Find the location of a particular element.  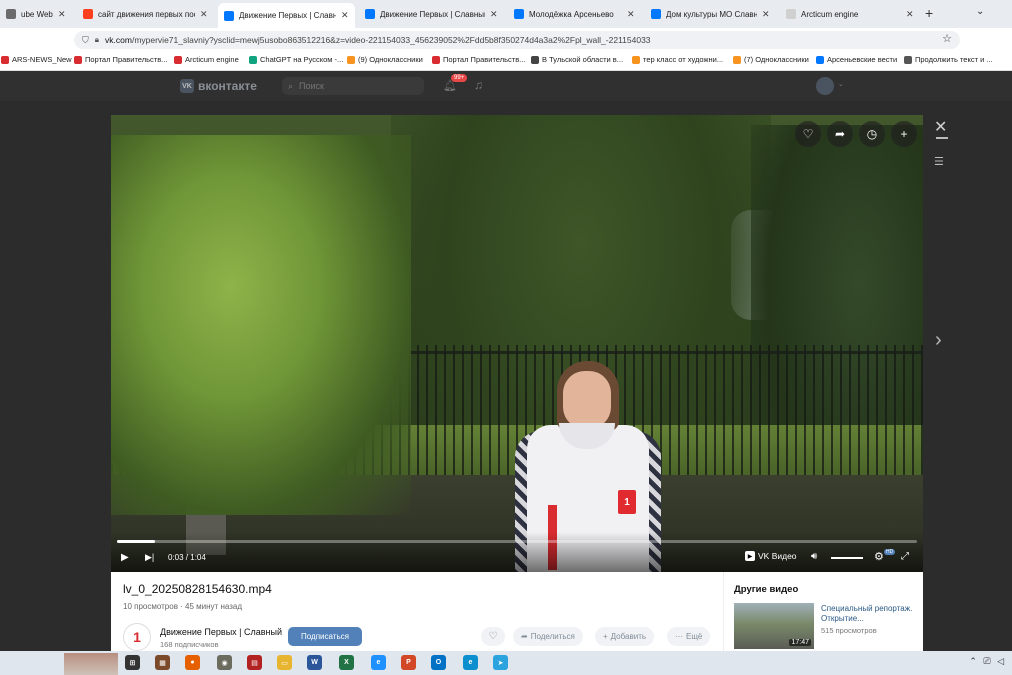

tab-label: Дом культуры МО Славный is located at coordinates (711, 14).